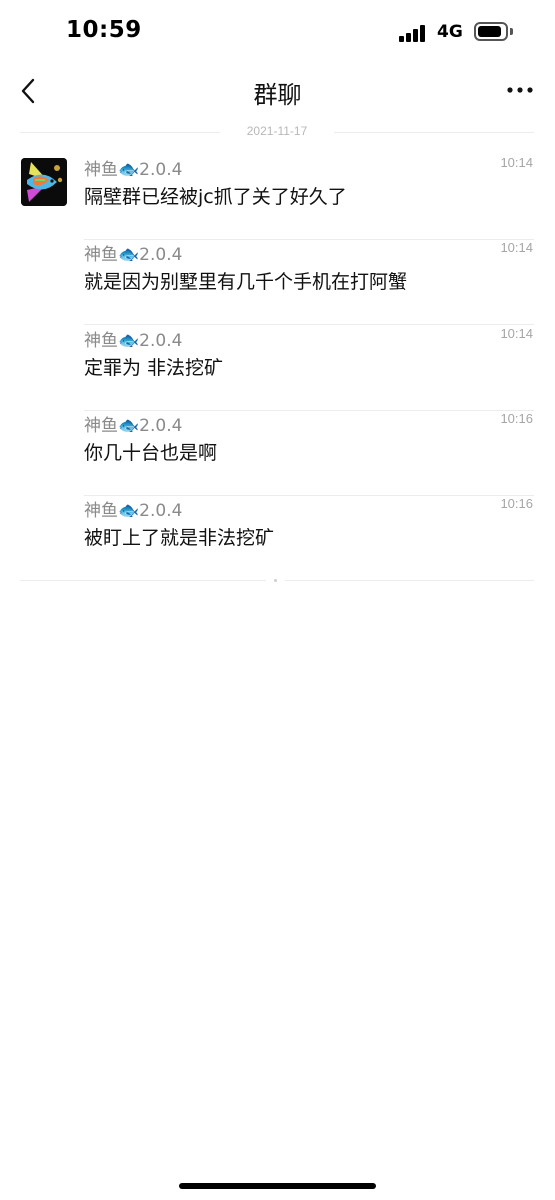 The width and height of the screenshot is (555, 1200). I want to click on message-text: 你几十台也是啊, so click(151, 453).